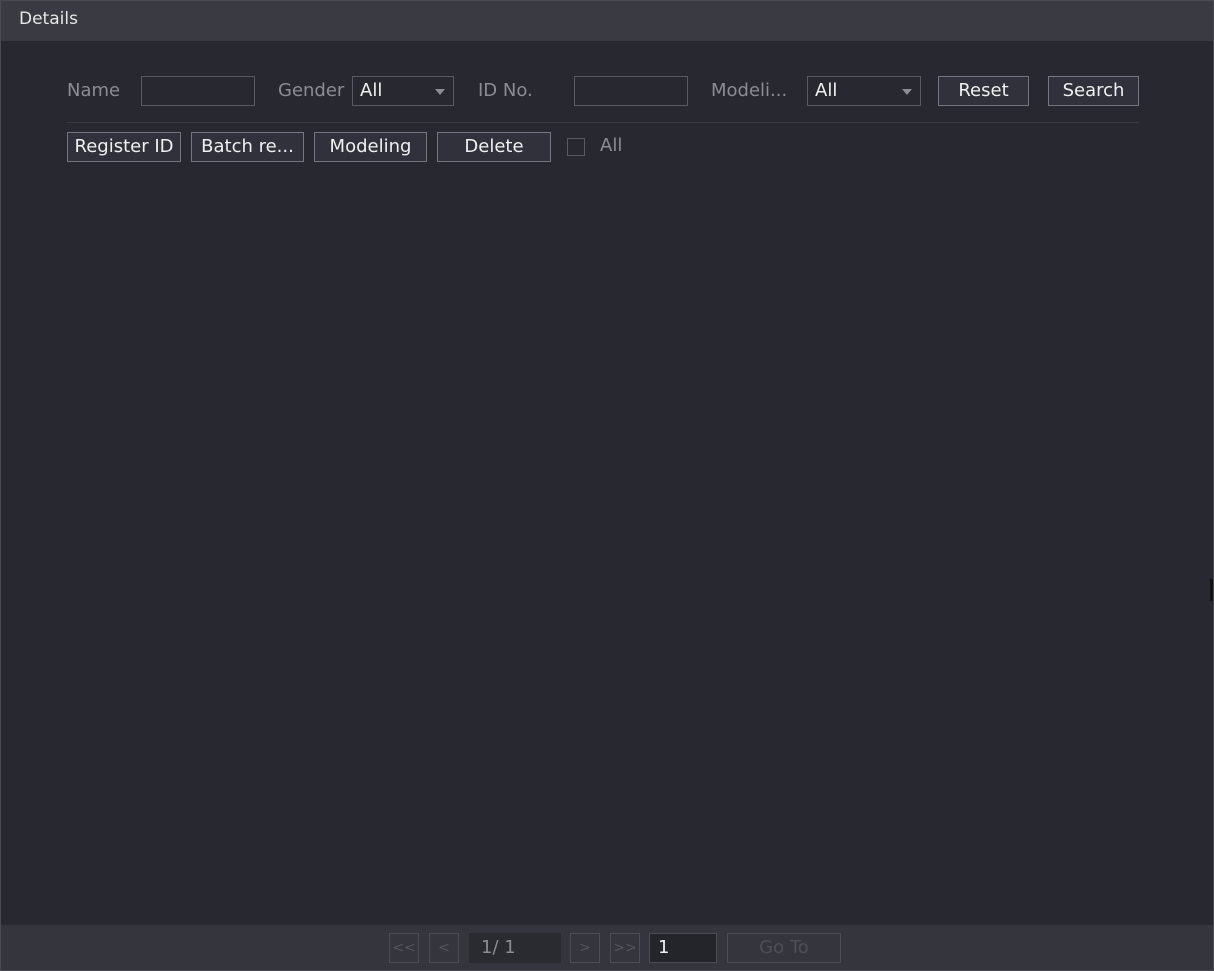  Describe the element at coordinates (48, 19) in the screenshot. I see `window-title: Details` at that location.